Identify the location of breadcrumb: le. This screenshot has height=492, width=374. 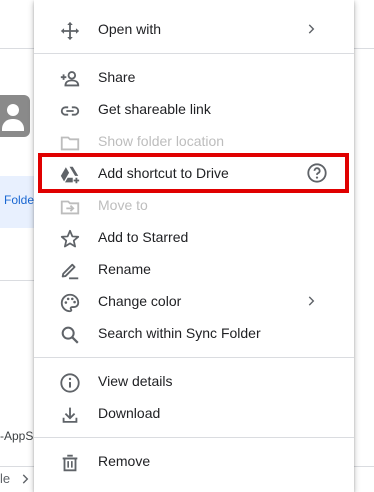
(5, 478).